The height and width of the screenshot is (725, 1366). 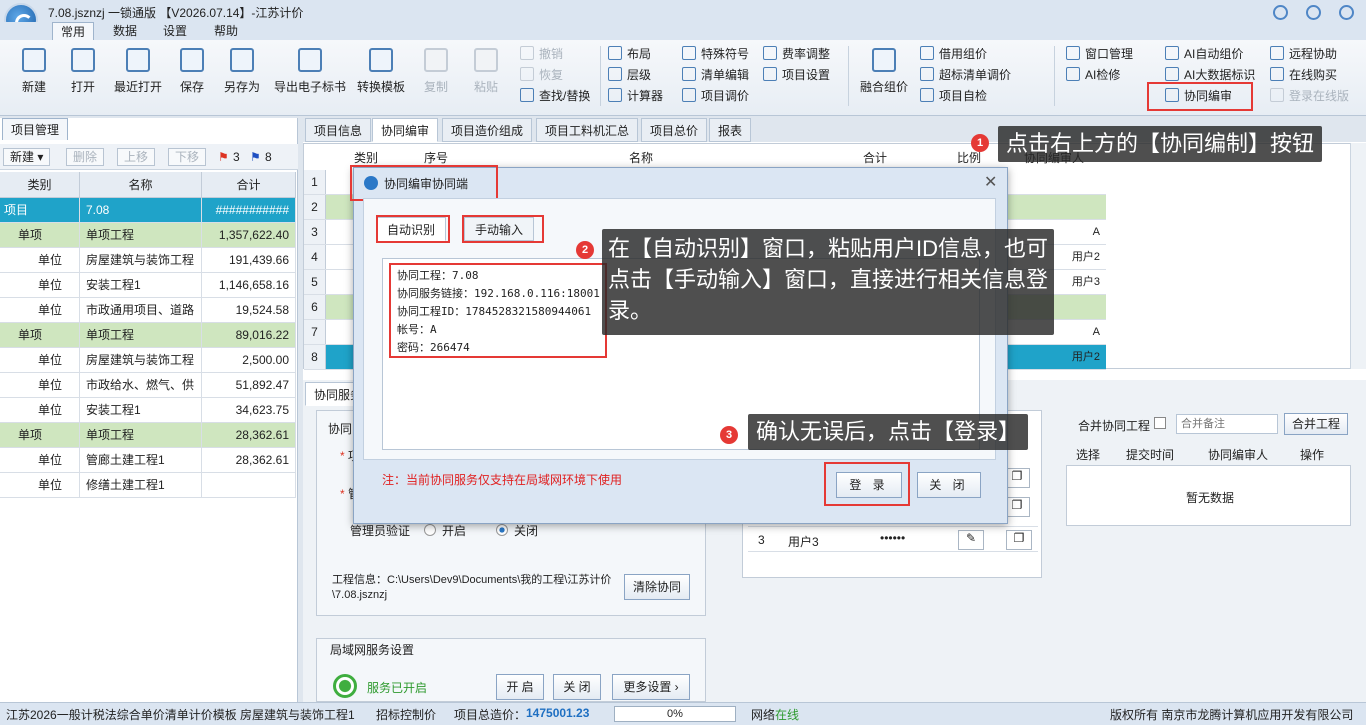 What do you see at coordinates (315, 282) in the screenshot?
I see `grid-row-number: 5` at bounding box center [315, 282].